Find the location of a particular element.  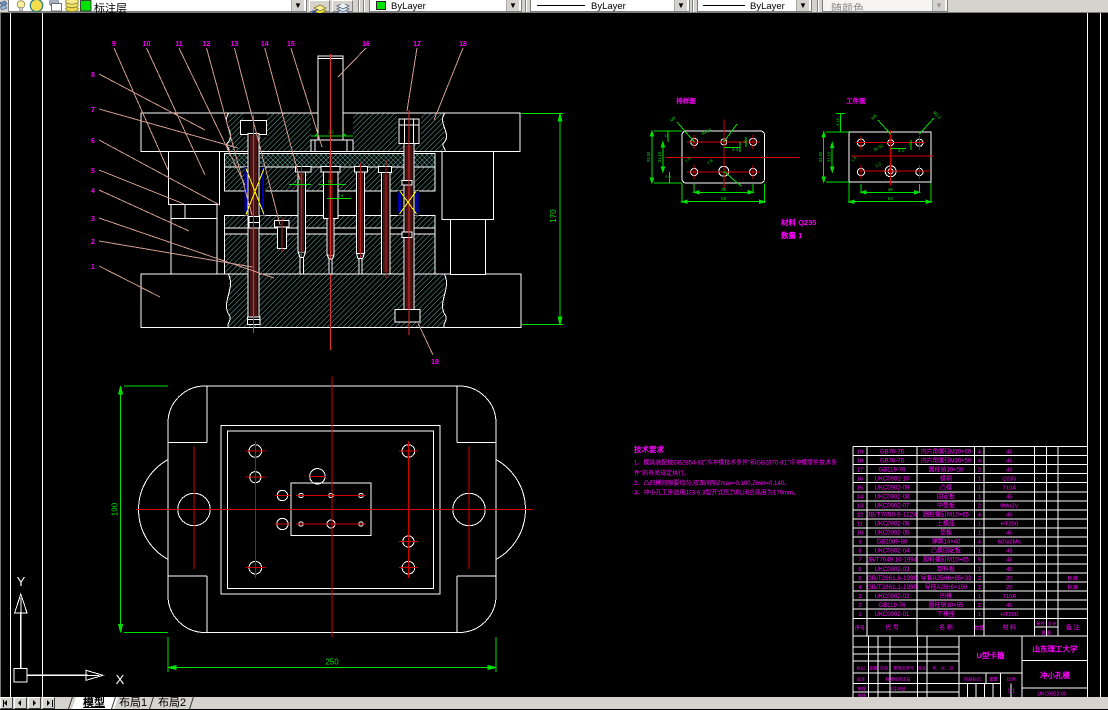

svg-text: 山东理工大学 is located at coordinates (1055, 649).